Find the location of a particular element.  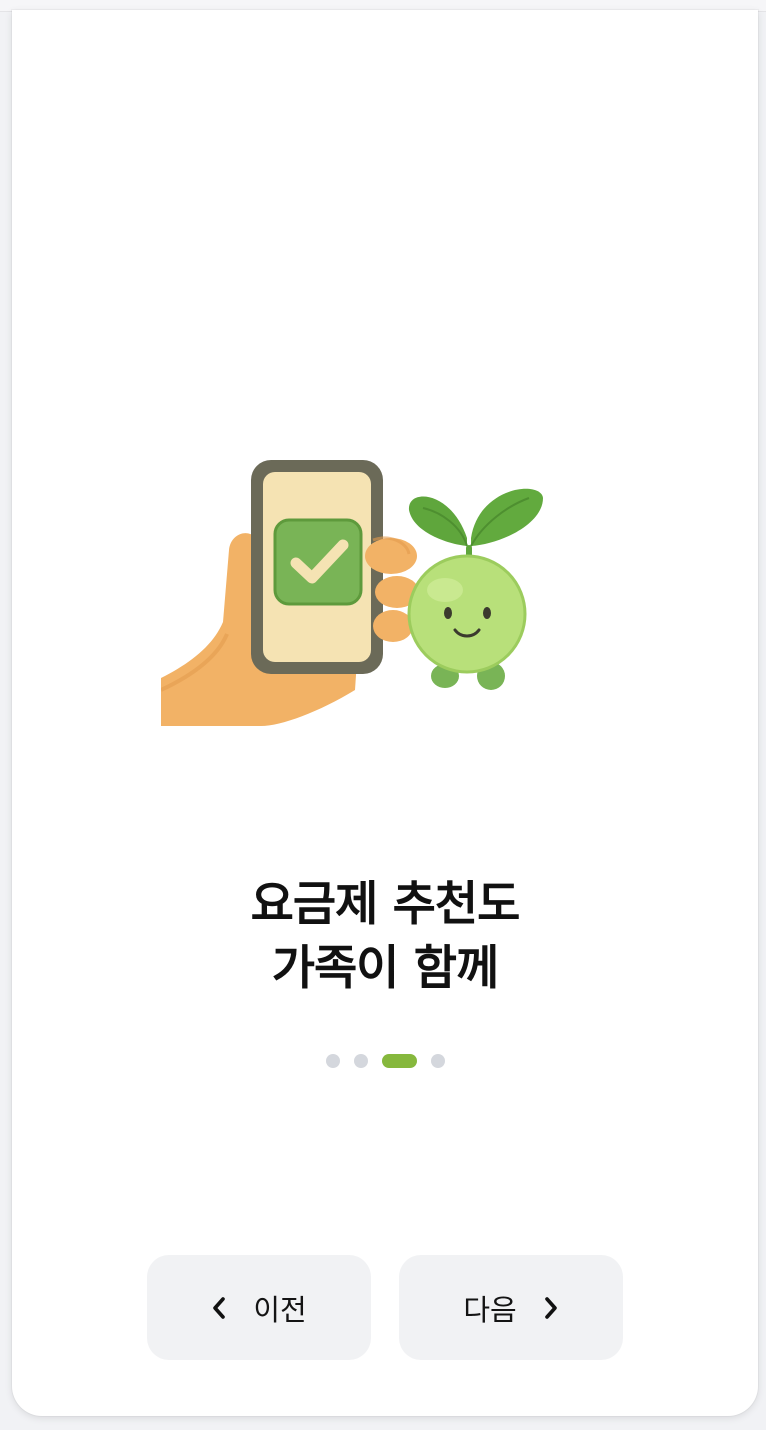

pagination-dot-3-active is located at coordinates (399, 1061).